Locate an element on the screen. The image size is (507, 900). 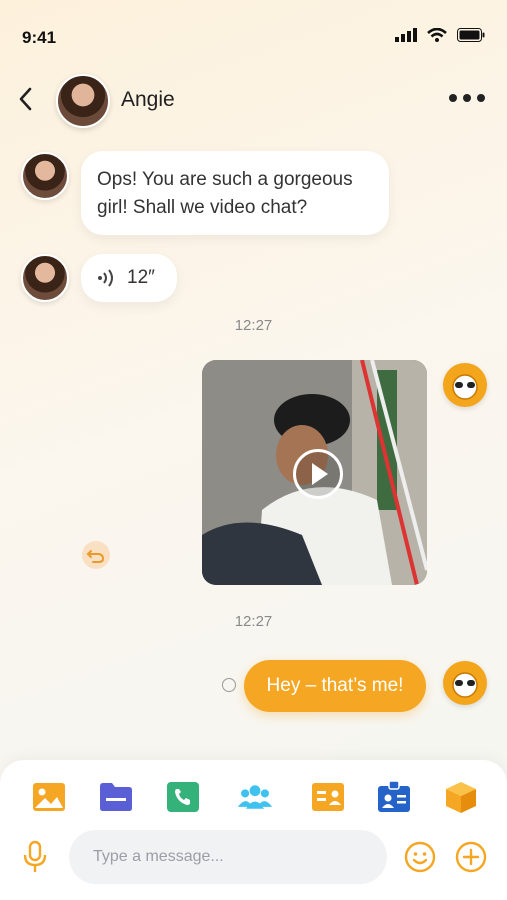
voice-message-bubble: 12″ is located at coordinates (129, 278).